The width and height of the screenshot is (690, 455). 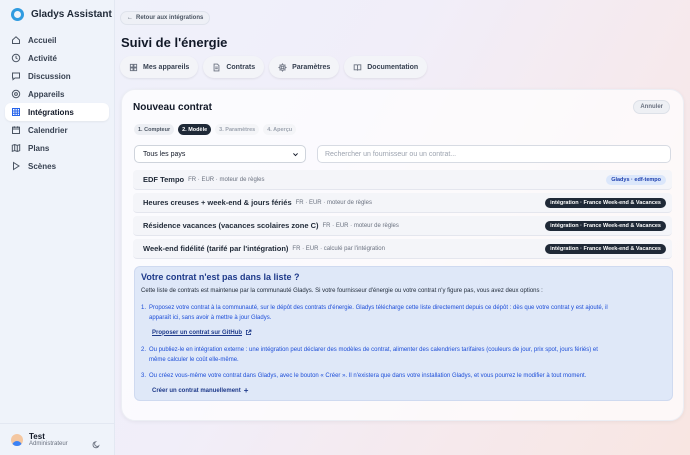 What do you see at coordinates (295, 155) in the screenshot?
I see `chevron-down-icon` at bounding box center [295, 155].